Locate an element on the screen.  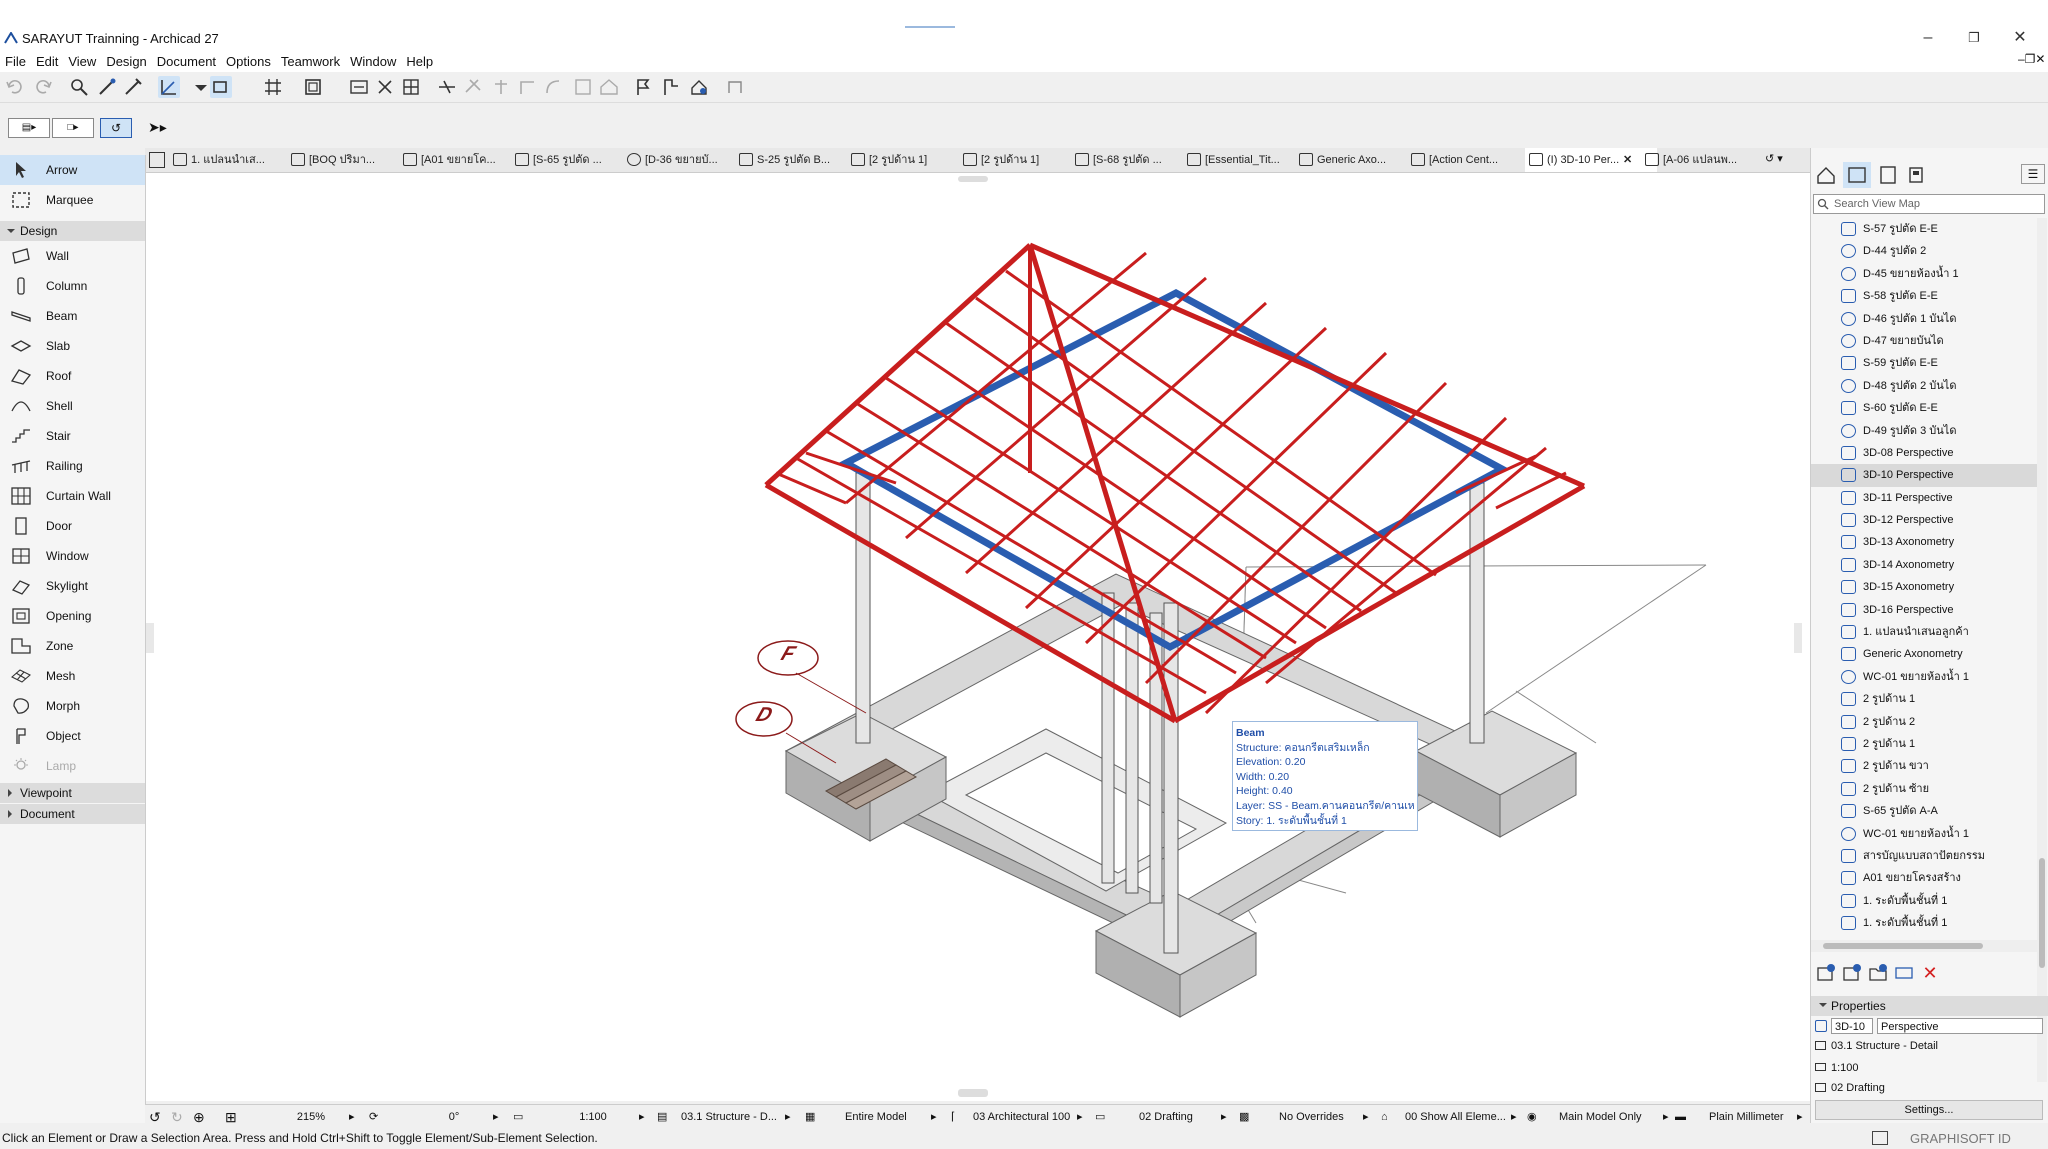
viewmap-item: S-58 รูปตัด E-E is located at coordinates (1924, 296).